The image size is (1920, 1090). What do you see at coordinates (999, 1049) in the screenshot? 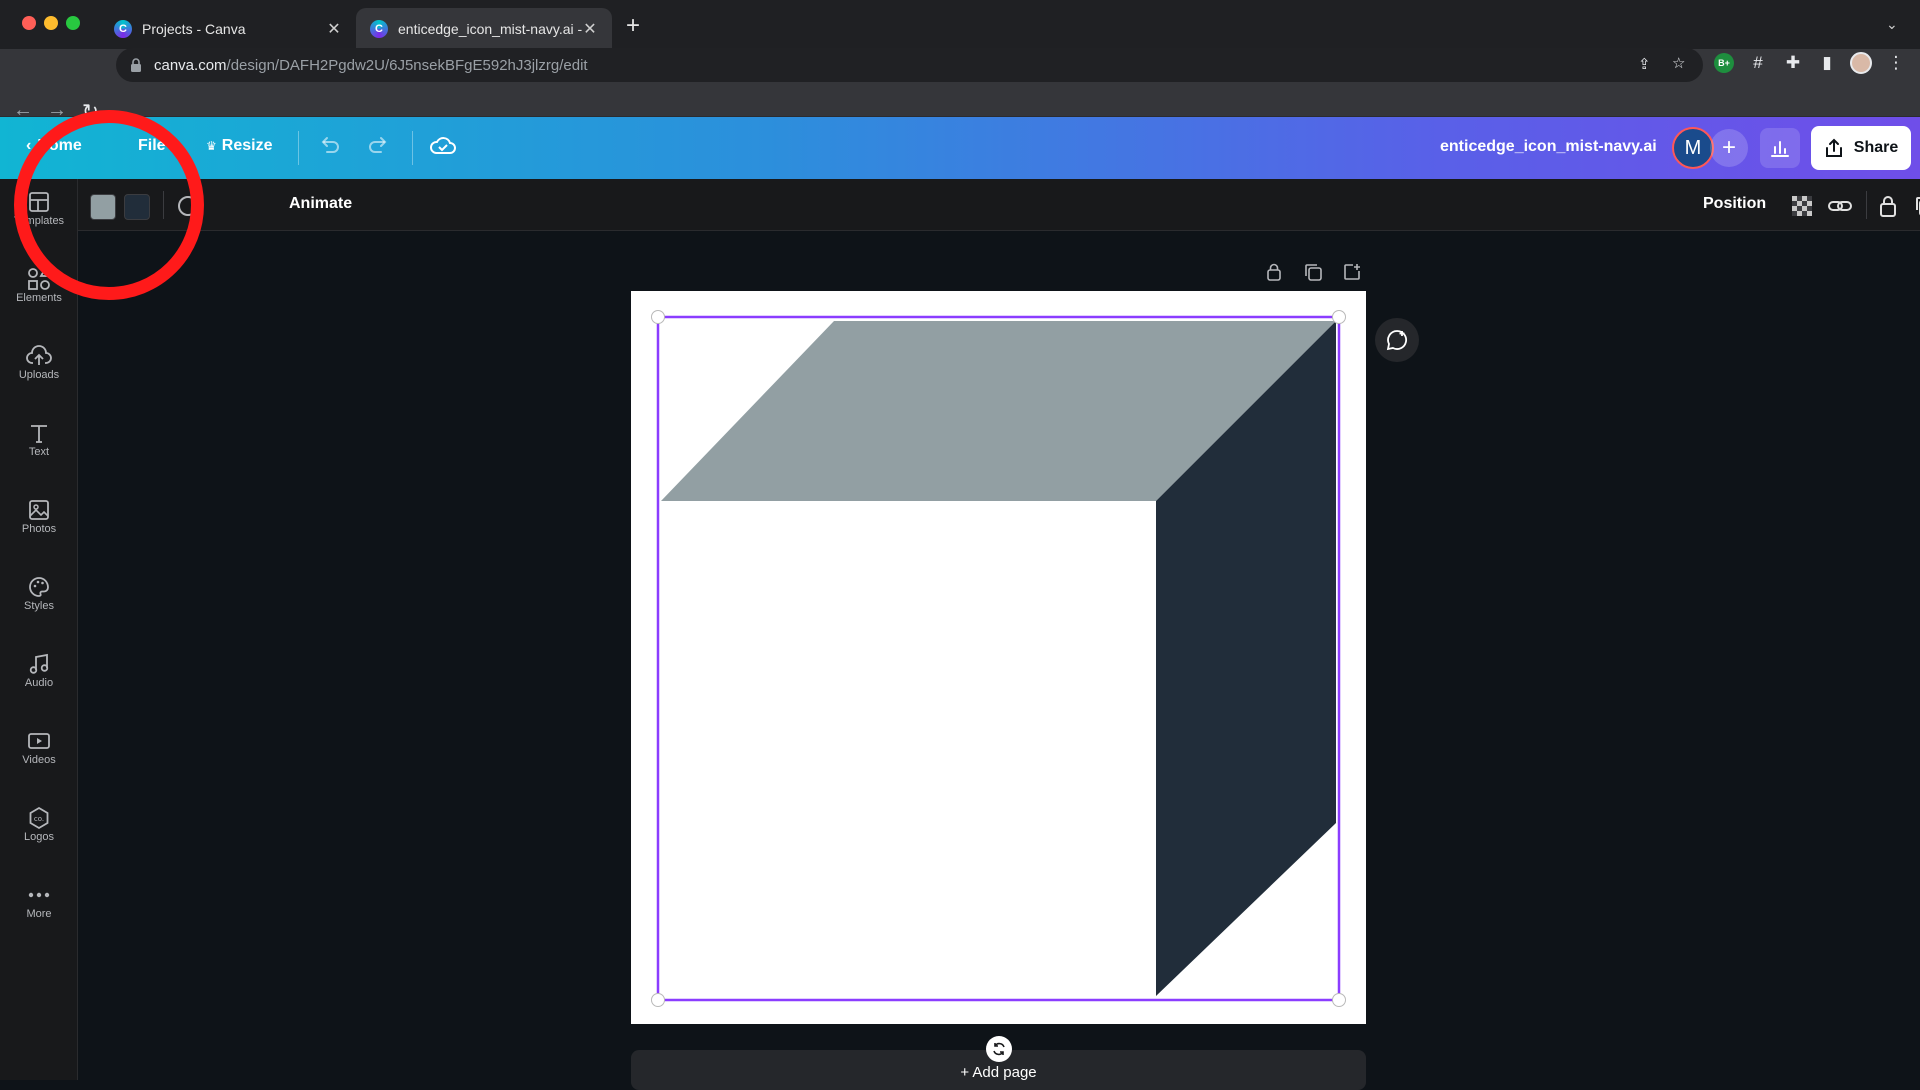
I see `refresh-icon` at bounding box center [999, 1049].